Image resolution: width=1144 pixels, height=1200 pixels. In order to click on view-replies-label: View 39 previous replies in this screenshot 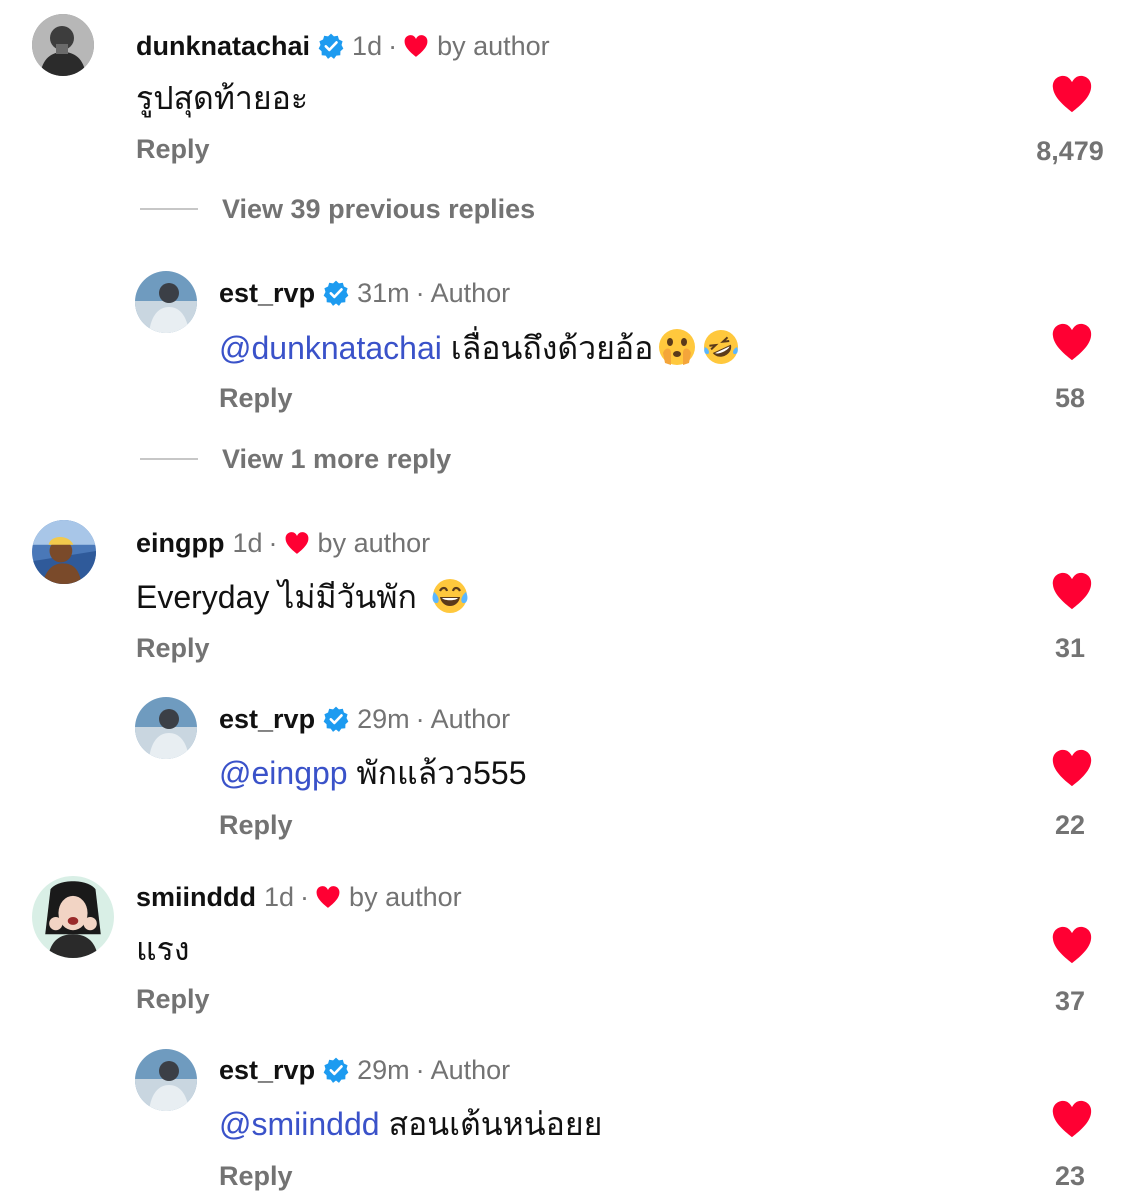, I will do `click(379, 208)`.